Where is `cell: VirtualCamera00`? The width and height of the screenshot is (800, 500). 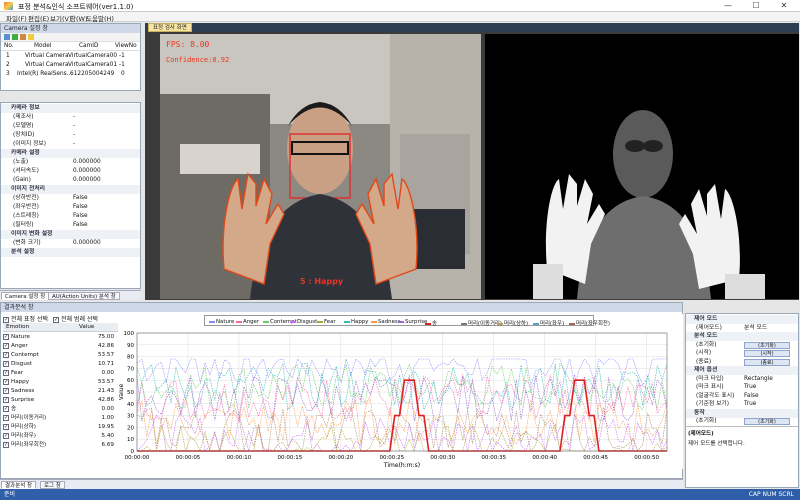
cell: VirtualCamera00 is located at coordinates (93, 56).